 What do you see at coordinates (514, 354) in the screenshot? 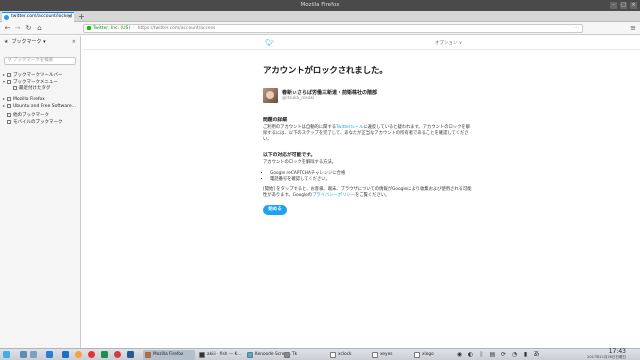
I see `notifications-icon: ◔` at bounding box center [514, 354].